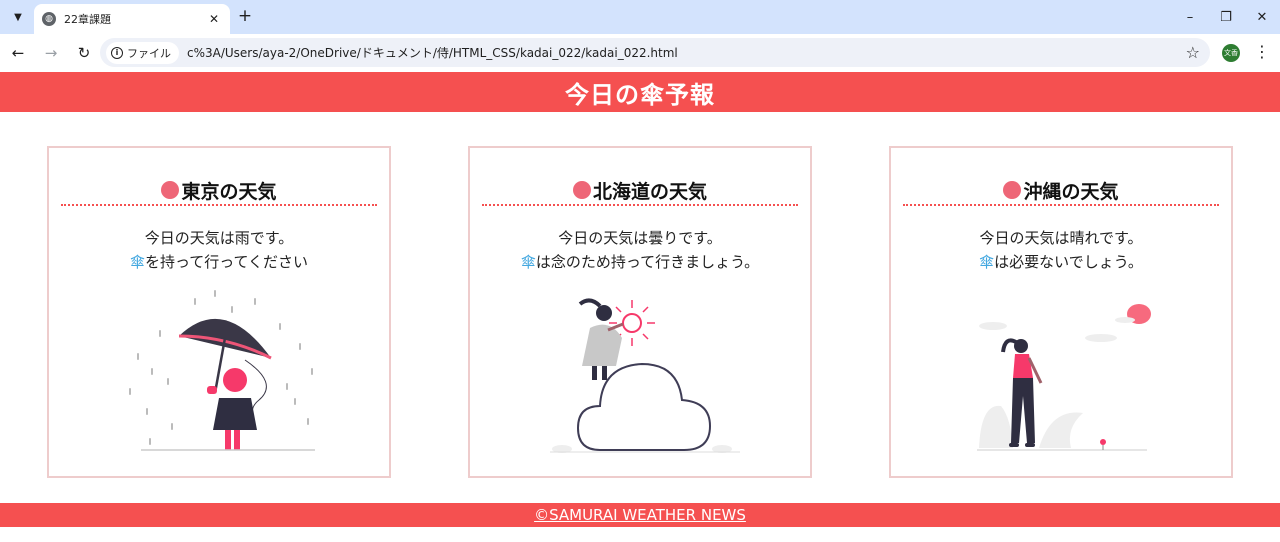 Image resolution: width=1280 pixels, height=542 pixels. I want to click on card-title: 沖縄の天気, so click(1061, 192).